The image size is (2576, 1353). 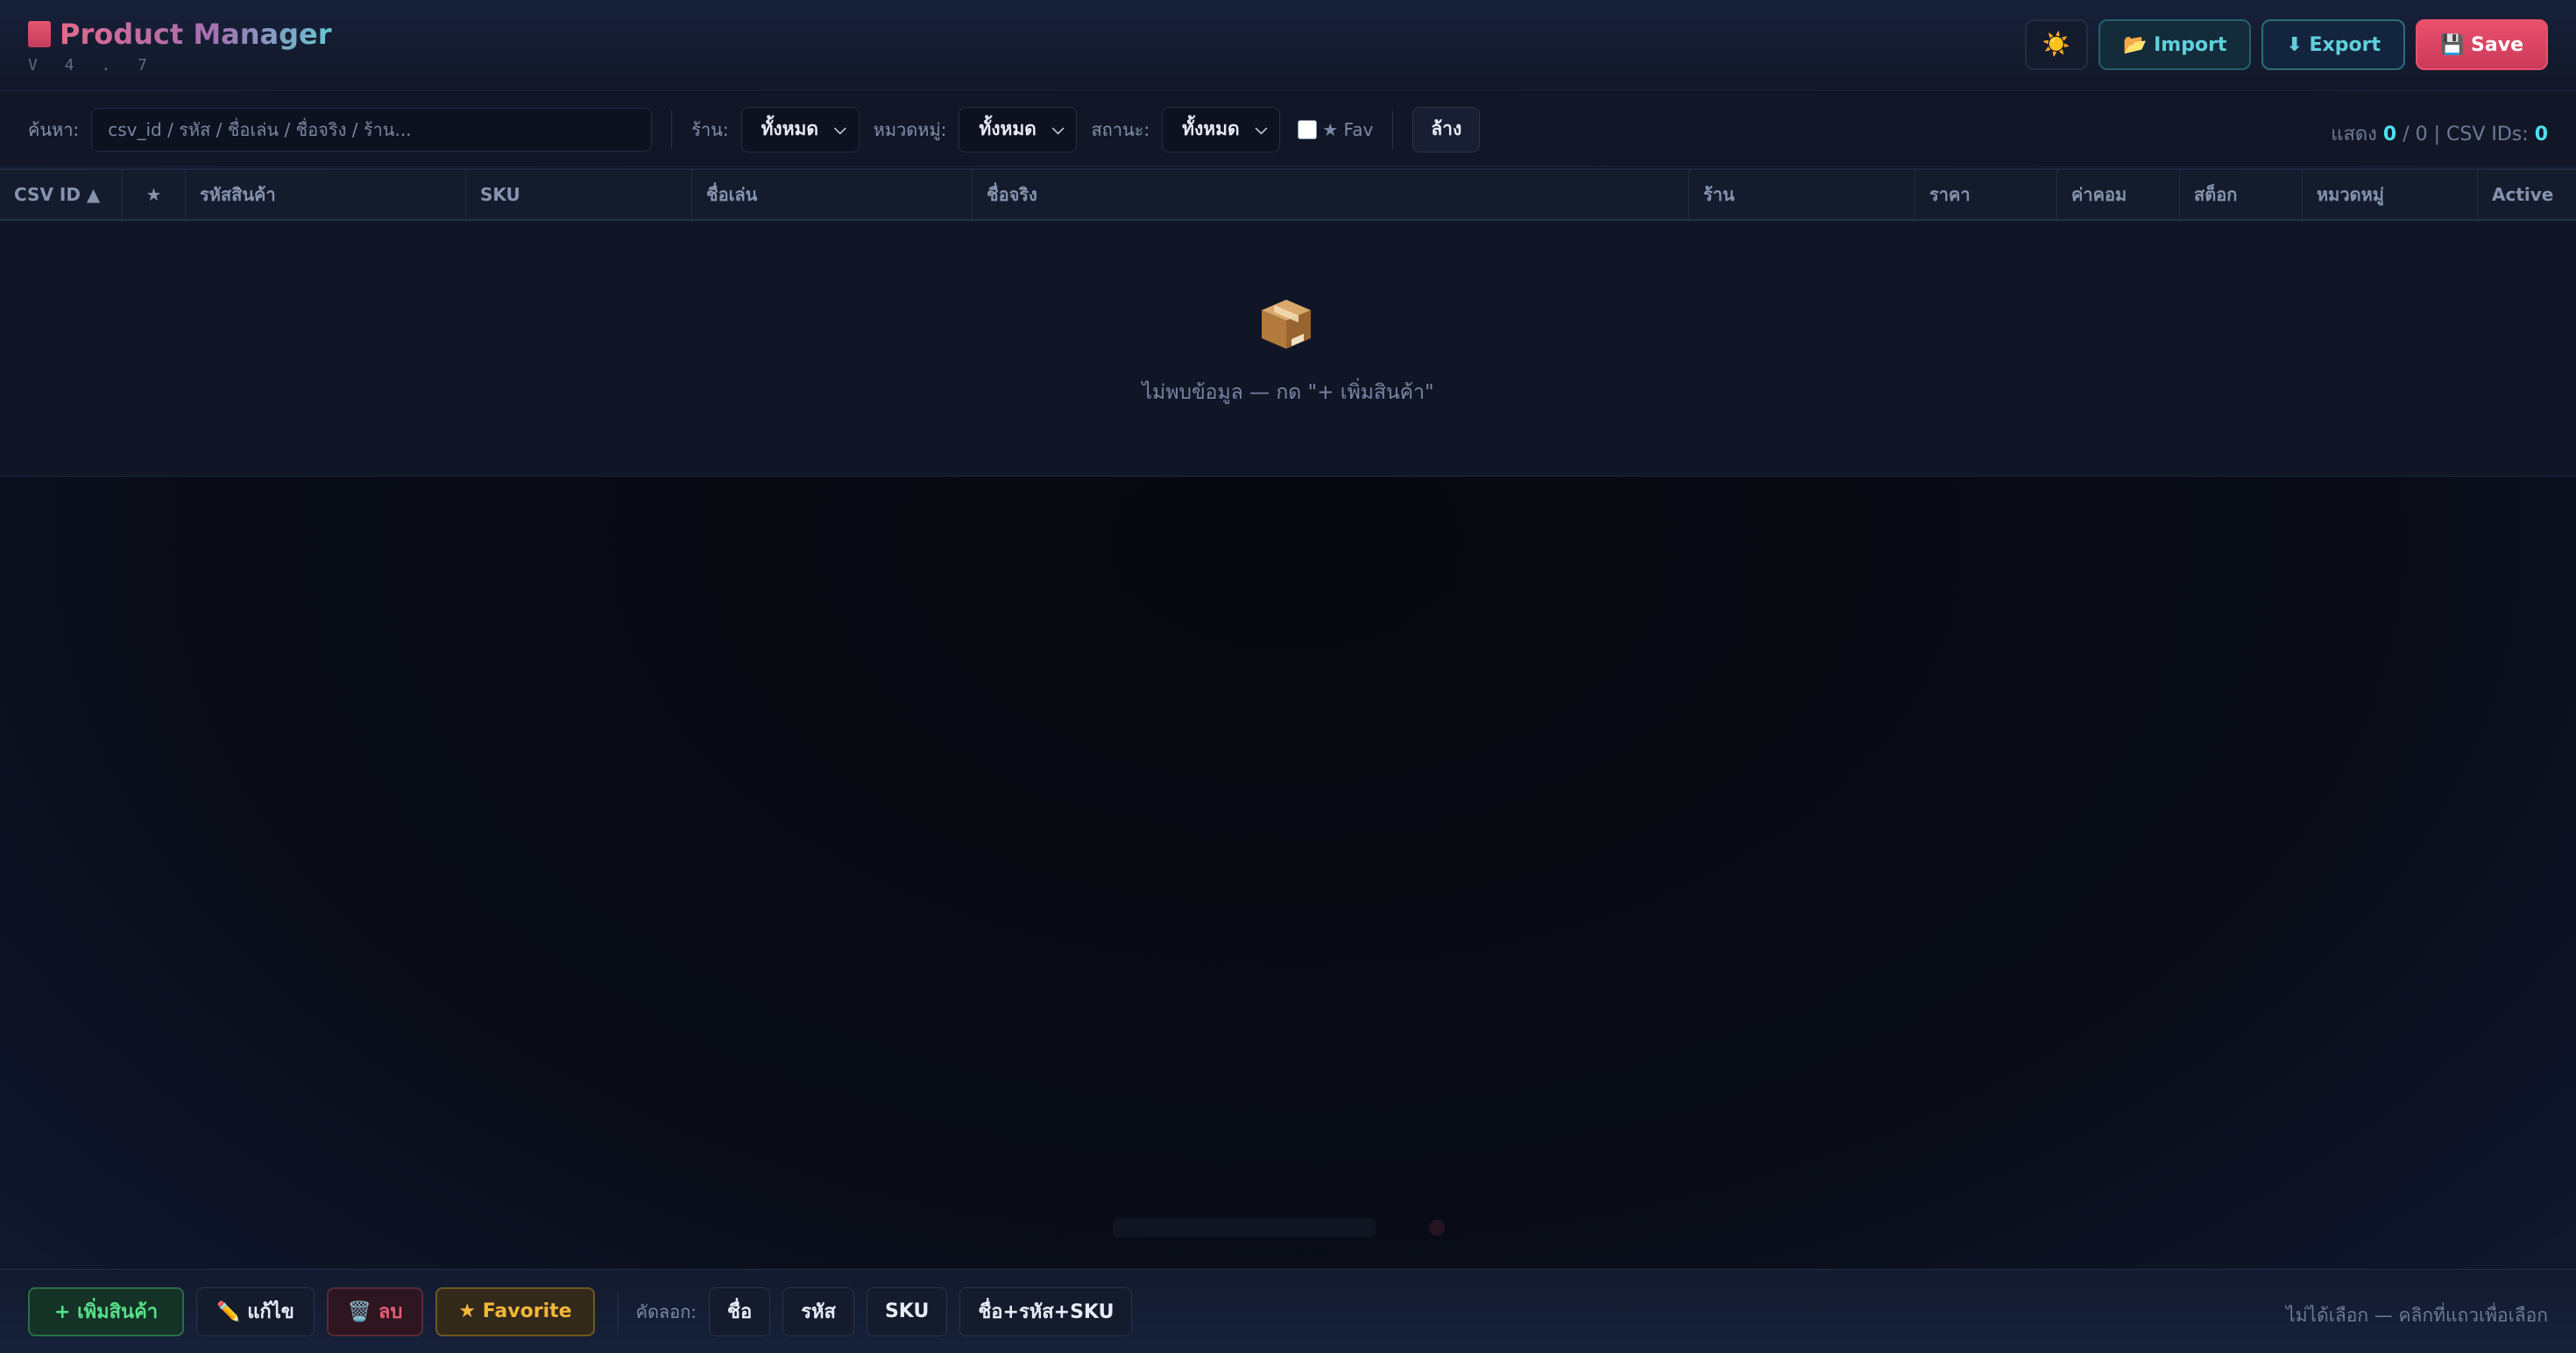 I want to click on header-actions: ☀️ 📂 Import ⬇ Export 💾 Save, so click(x=2286, y=44).